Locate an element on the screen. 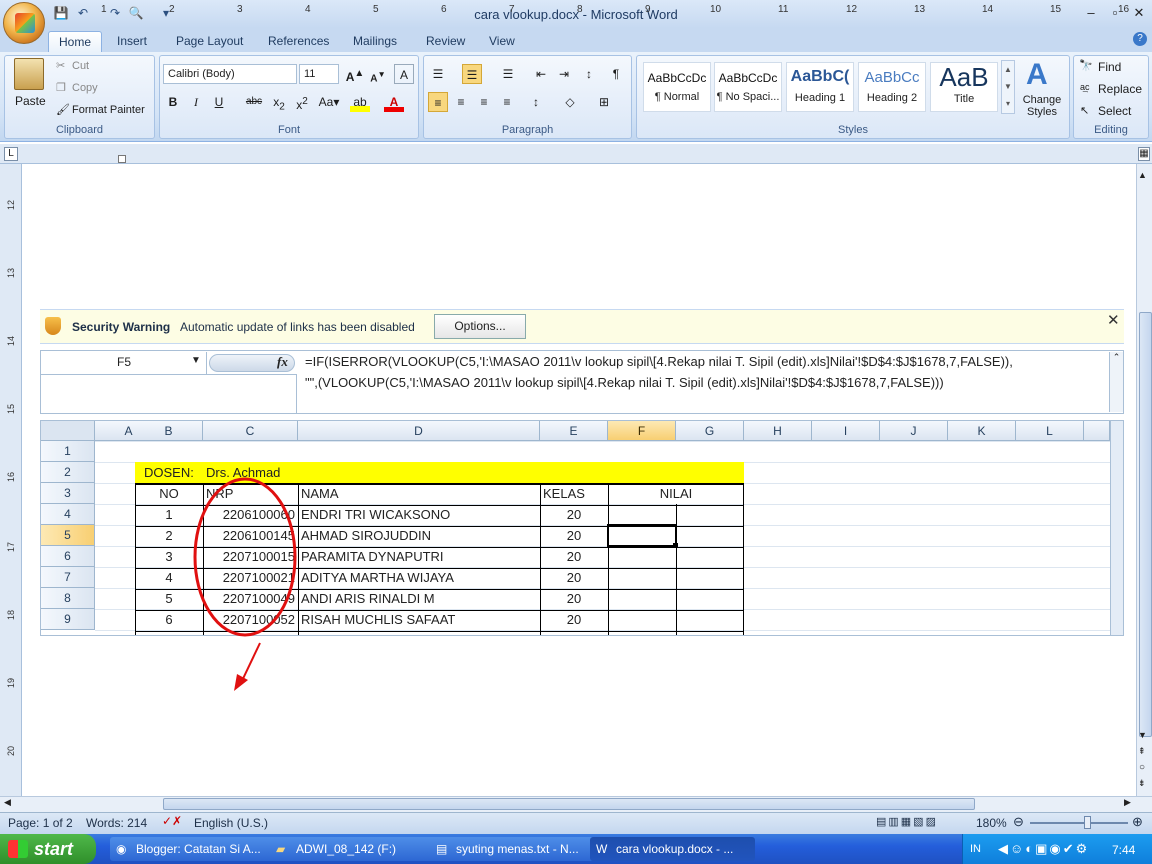  zoom-level: 180% is located at coordinates (991, 823).